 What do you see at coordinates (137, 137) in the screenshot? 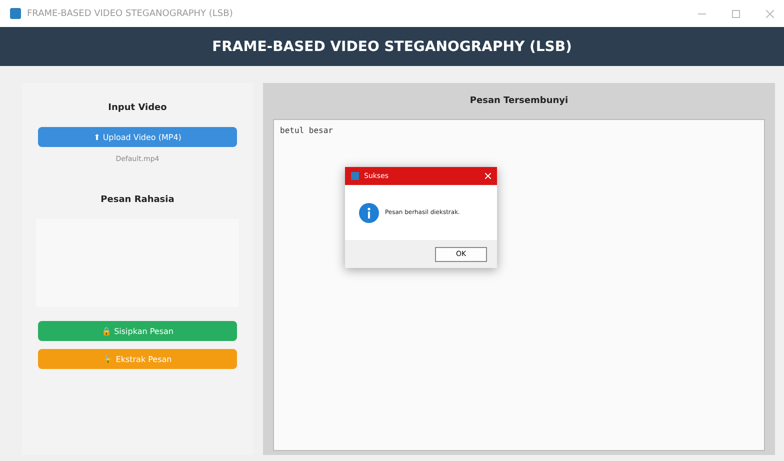
I see `upload-button: ⬆ Upload Video (MP4)` at bounding box center [137, 137].